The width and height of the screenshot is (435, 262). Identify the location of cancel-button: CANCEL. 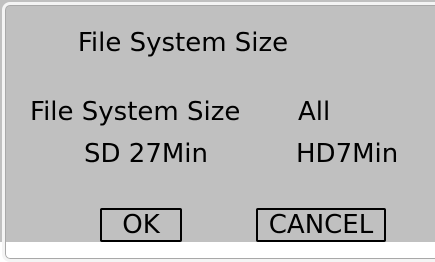
(321, 225).